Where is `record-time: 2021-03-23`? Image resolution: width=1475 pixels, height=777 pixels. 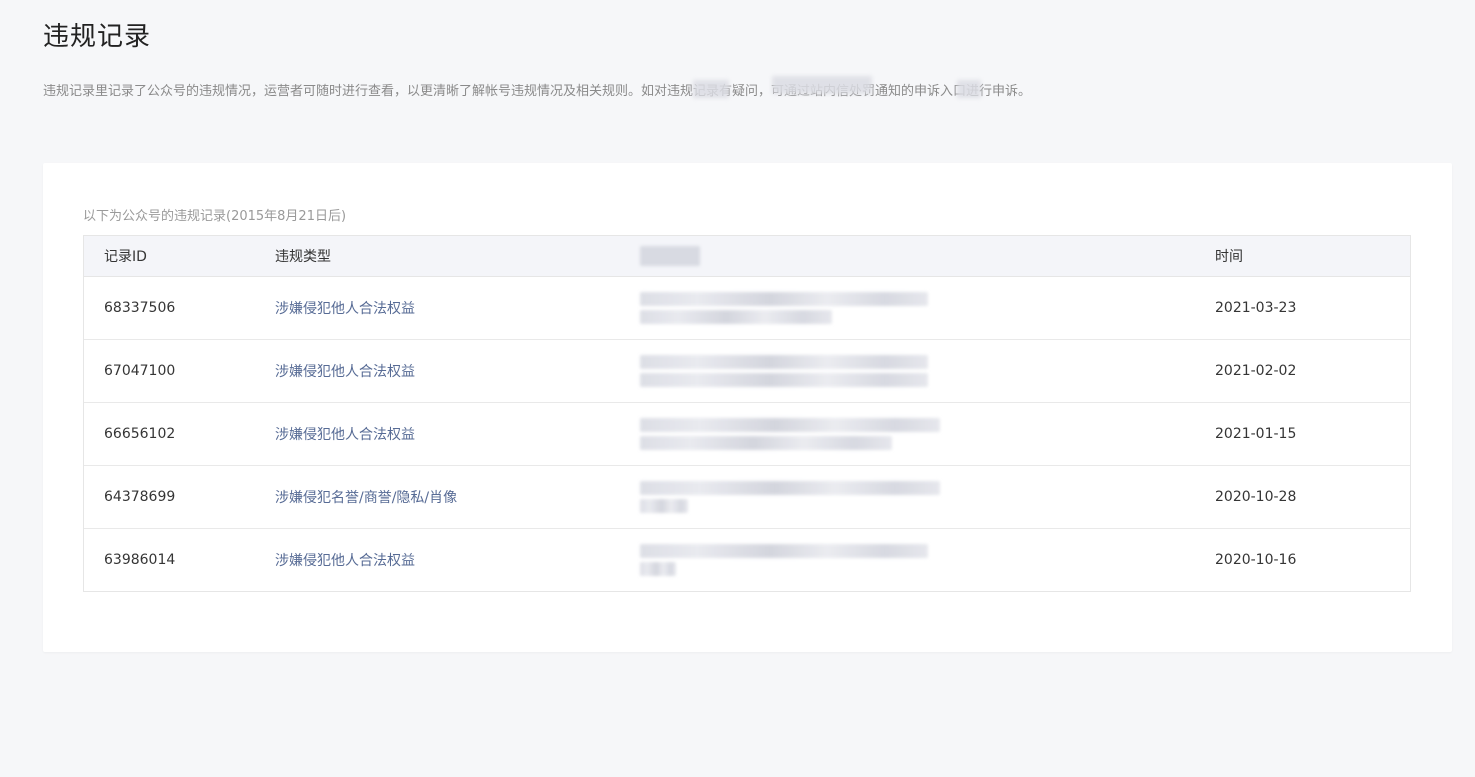 record-time: 2021-03-23 is located at coordinates (1256, 308).